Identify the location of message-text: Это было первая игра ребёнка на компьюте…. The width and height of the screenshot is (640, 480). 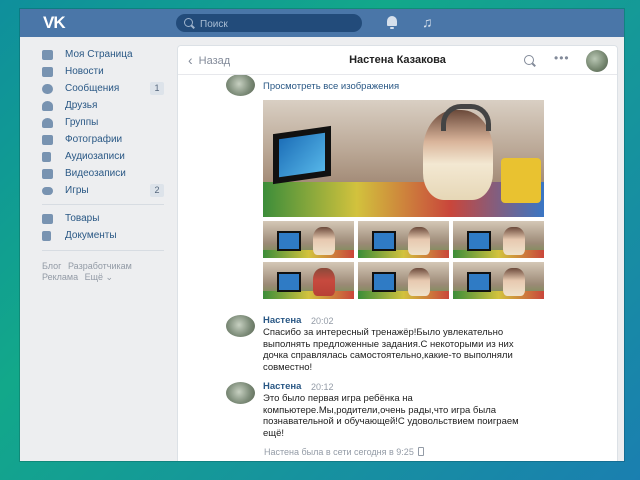
(391, 416).